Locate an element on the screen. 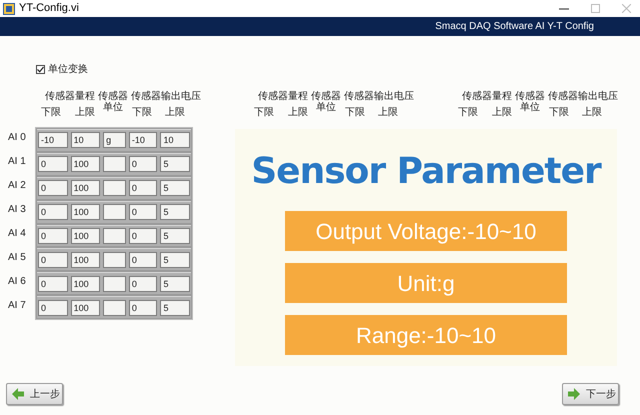 Image resolution: width=640 pixels, height=415 pixels. row-label: AI 6 is located at coordinates (17, 282).